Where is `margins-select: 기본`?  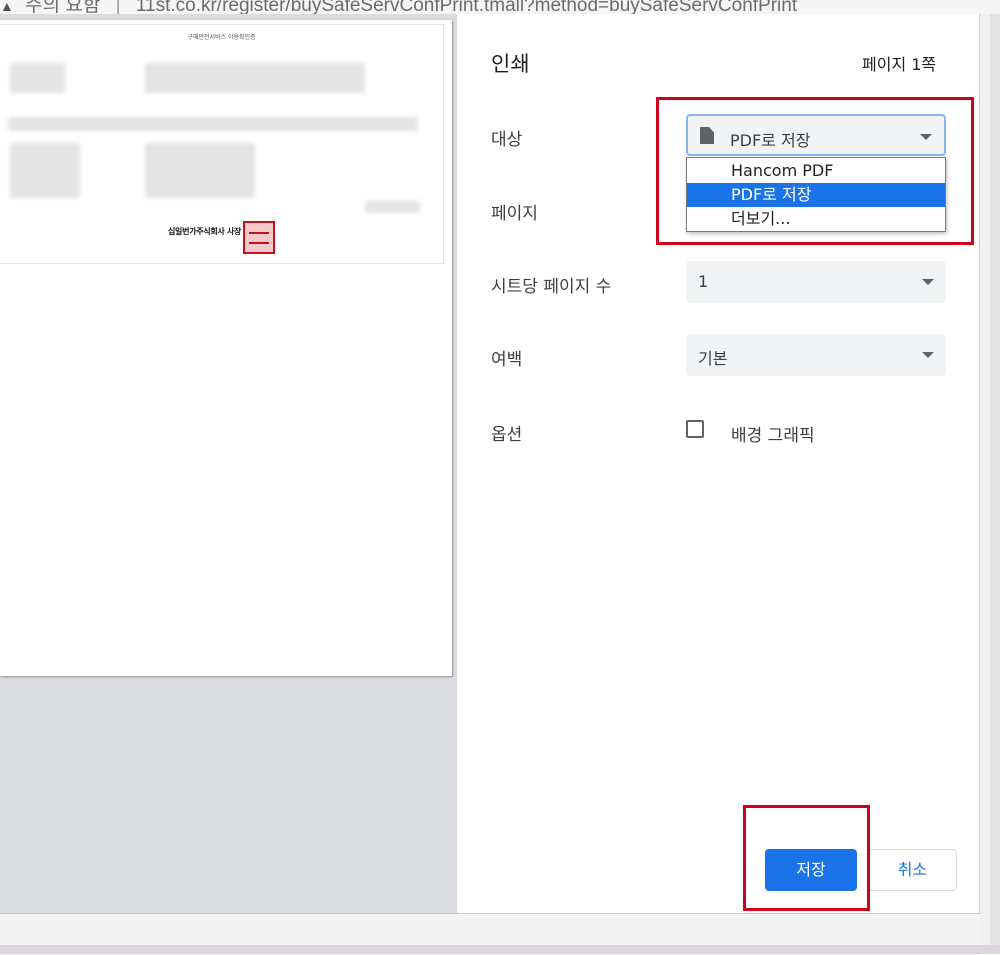
margins-select: 기본 is located at coordinates (816, 355).